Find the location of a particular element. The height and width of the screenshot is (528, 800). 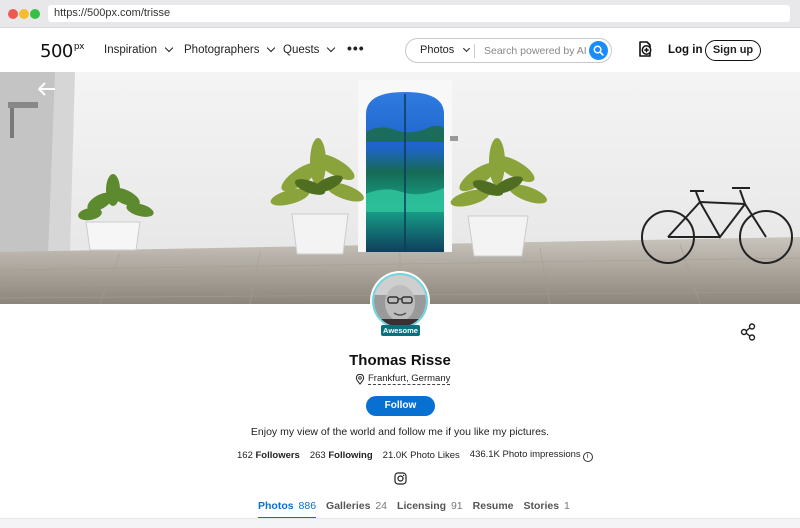

tab-galleries-count: 24 is located at coordinates (381, 506).